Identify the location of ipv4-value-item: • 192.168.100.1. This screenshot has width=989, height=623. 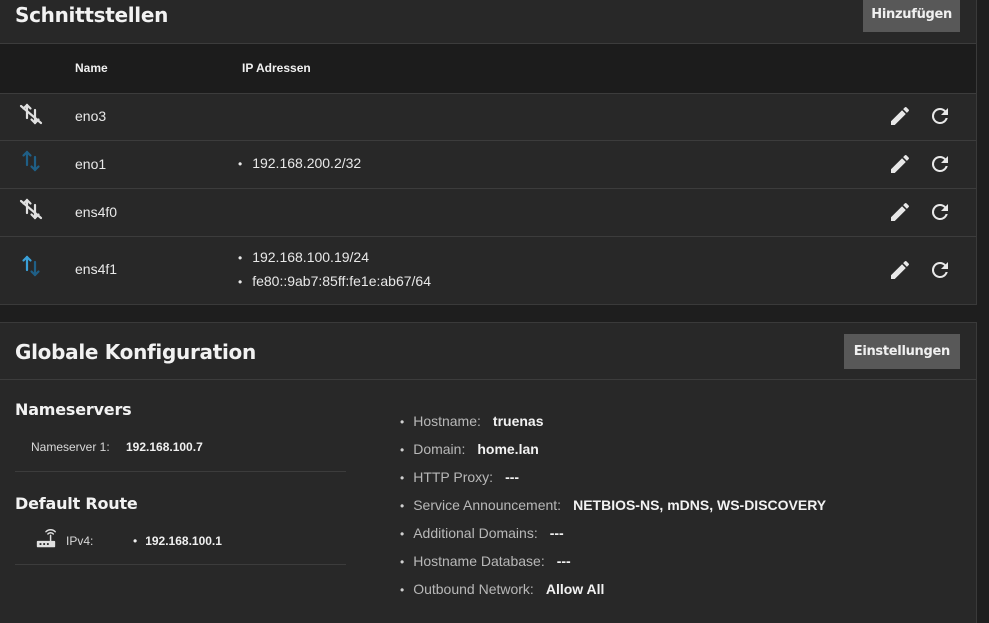
(177, 541).